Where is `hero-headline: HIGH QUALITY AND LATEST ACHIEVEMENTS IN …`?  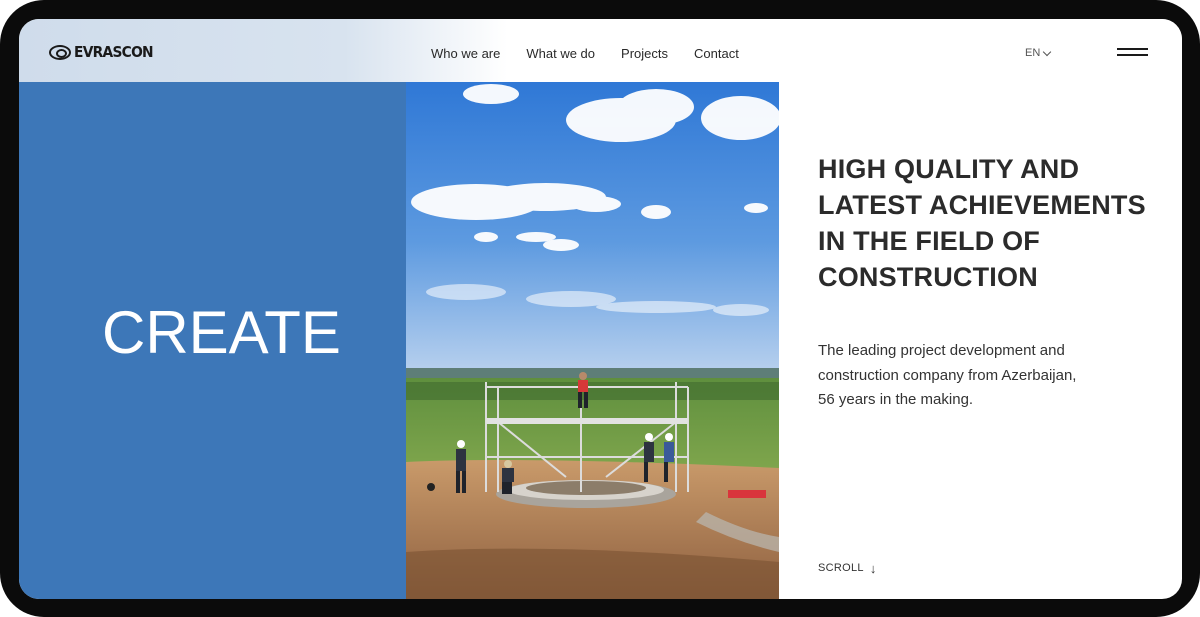 hero-headline: HIGH QUALITY AND LATEST ACHIEVEMENTS IN … is located at coordinates (993, 223).